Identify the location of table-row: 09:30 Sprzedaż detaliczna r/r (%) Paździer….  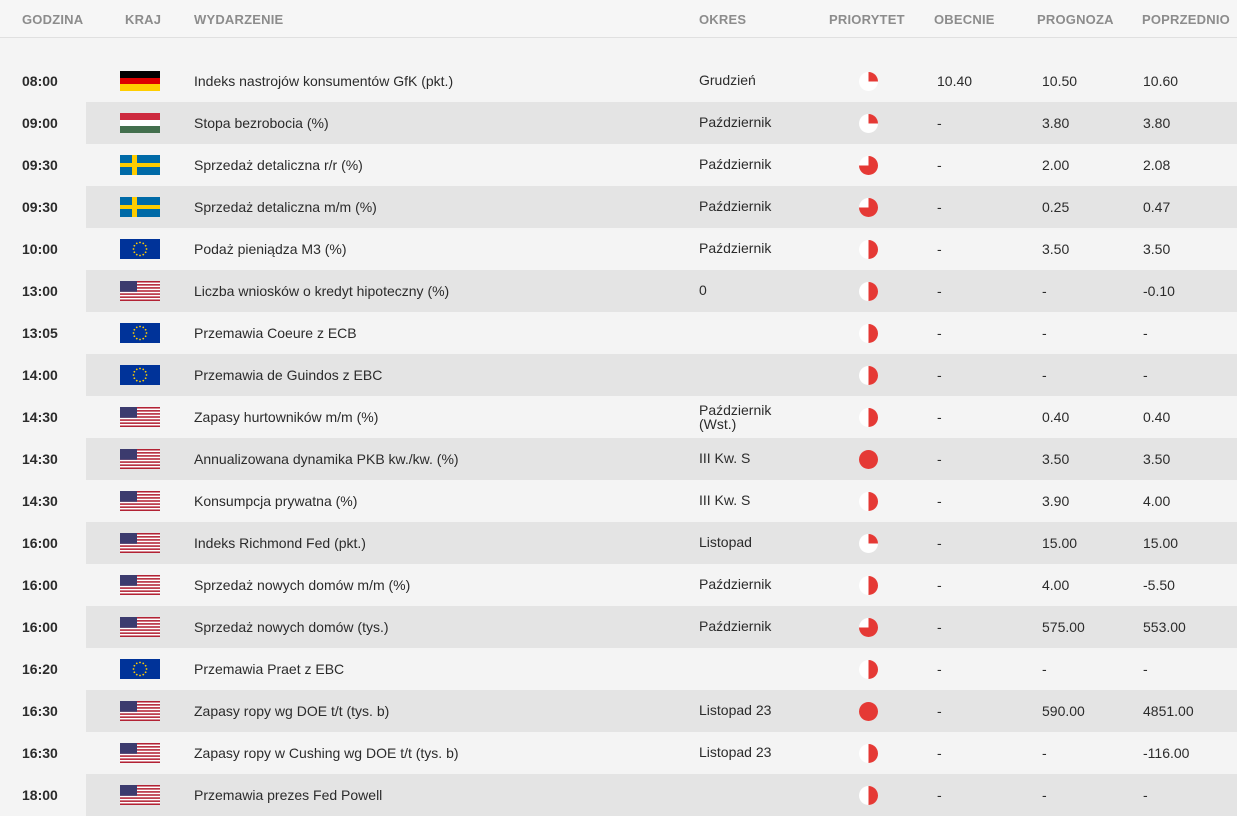
(618, 165).